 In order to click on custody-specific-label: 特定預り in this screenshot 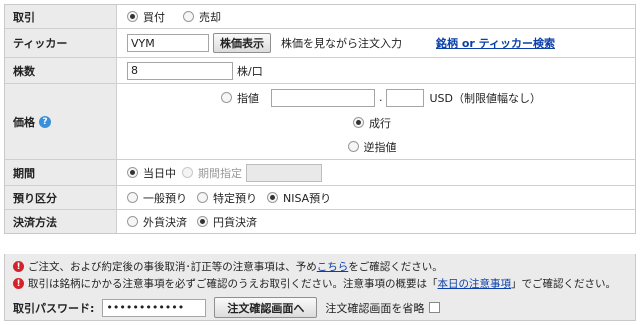, I will do `click(235, 198)`.